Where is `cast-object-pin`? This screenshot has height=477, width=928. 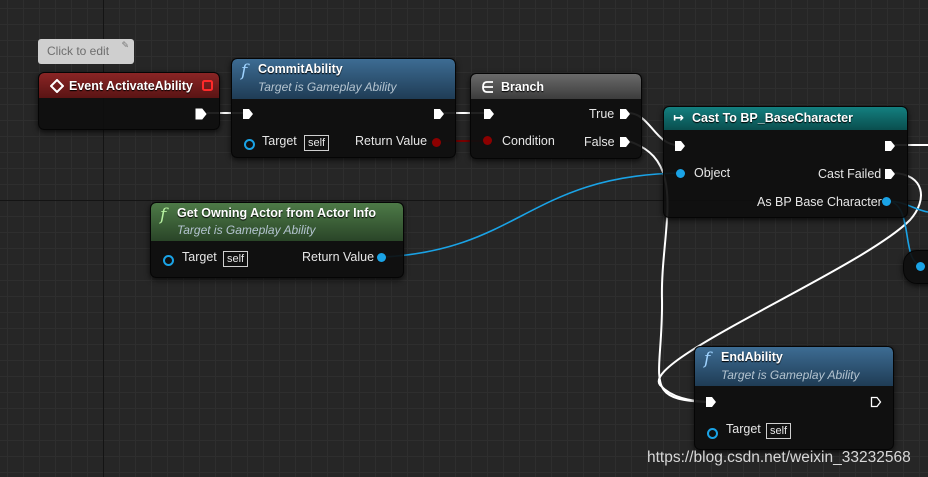
cast-object-pin is located at coordinates (680, 173).